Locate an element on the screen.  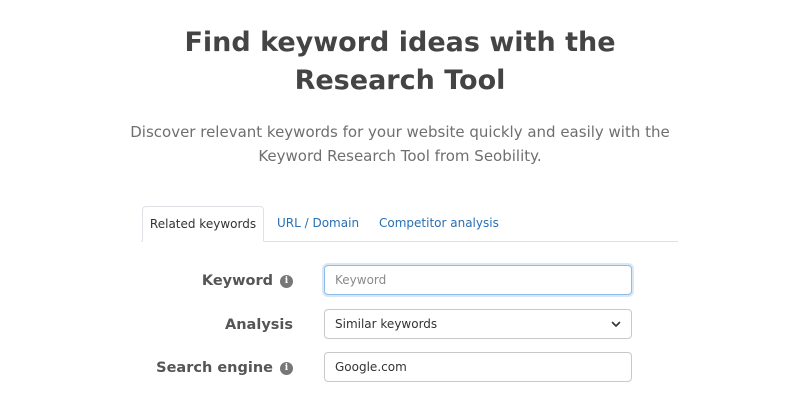
keyword-input is located at coordinates (478, 280).